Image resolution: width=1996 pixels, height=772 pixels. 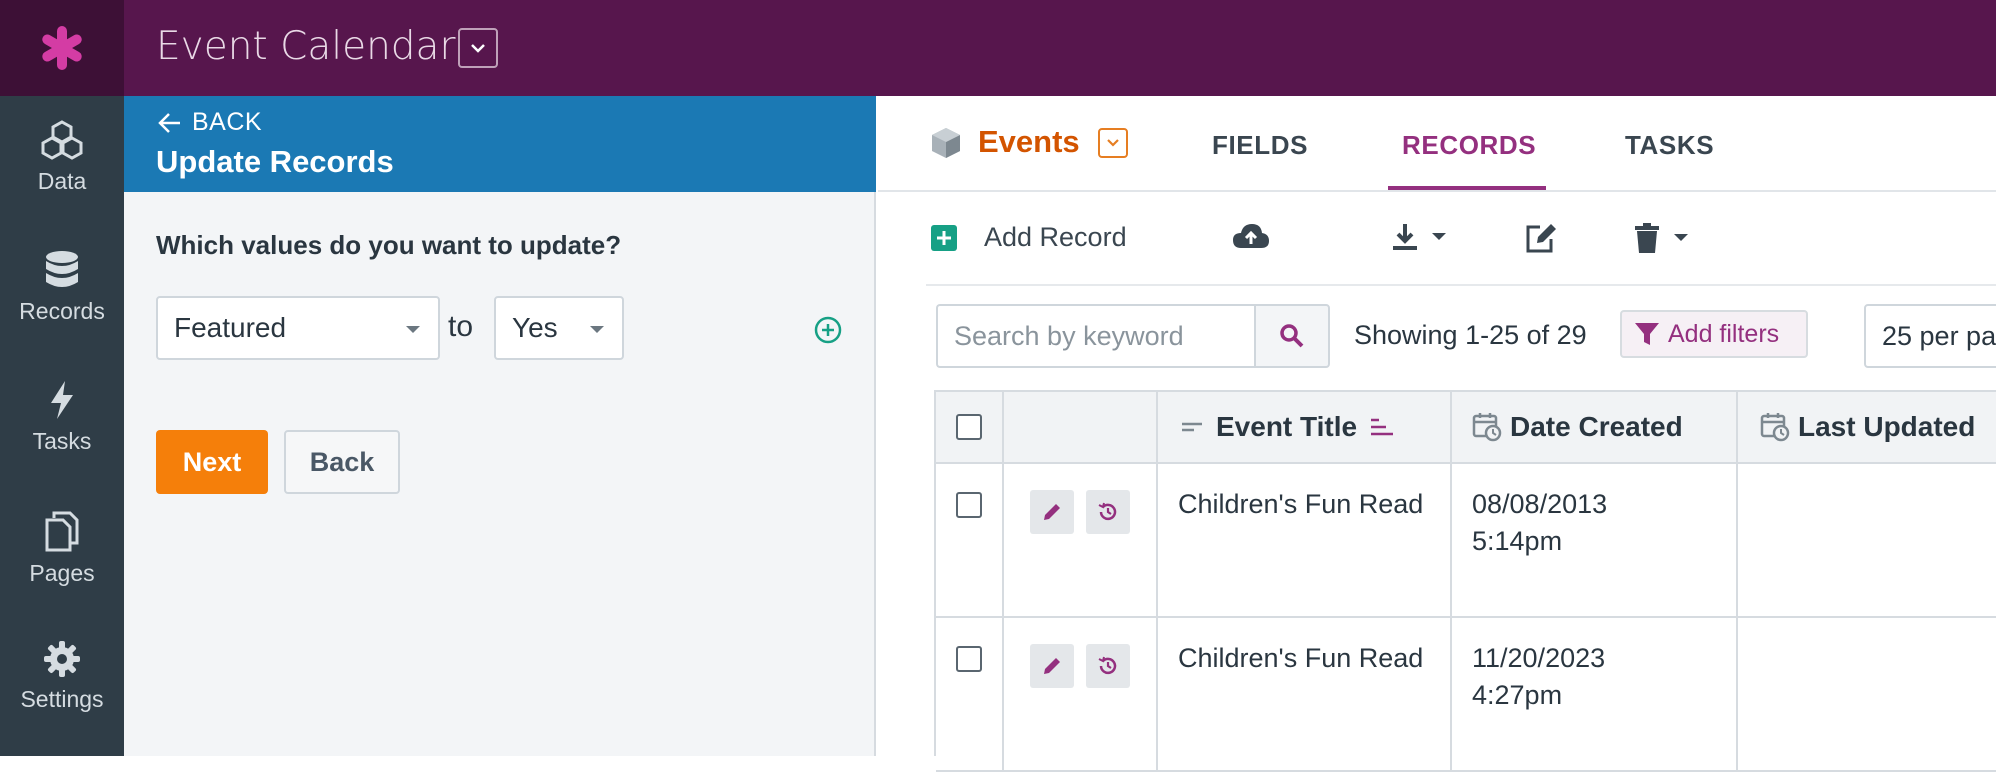 I want to click on app-switcher-dropdown, so click(x=478, y=48).